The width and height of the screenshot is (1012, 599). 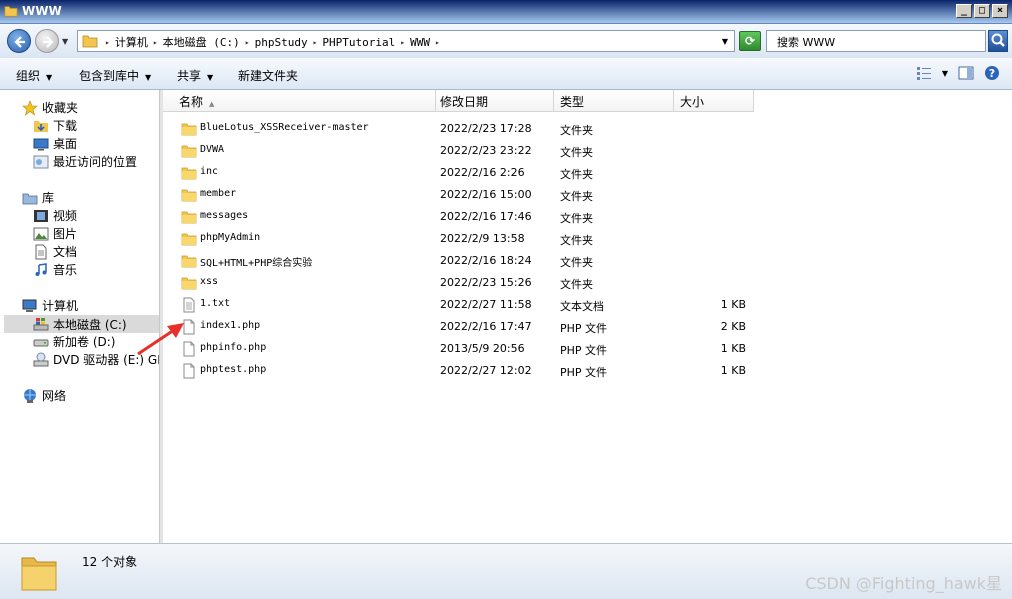 I want to click on help-icon: ?, so click(x=992, y=73).